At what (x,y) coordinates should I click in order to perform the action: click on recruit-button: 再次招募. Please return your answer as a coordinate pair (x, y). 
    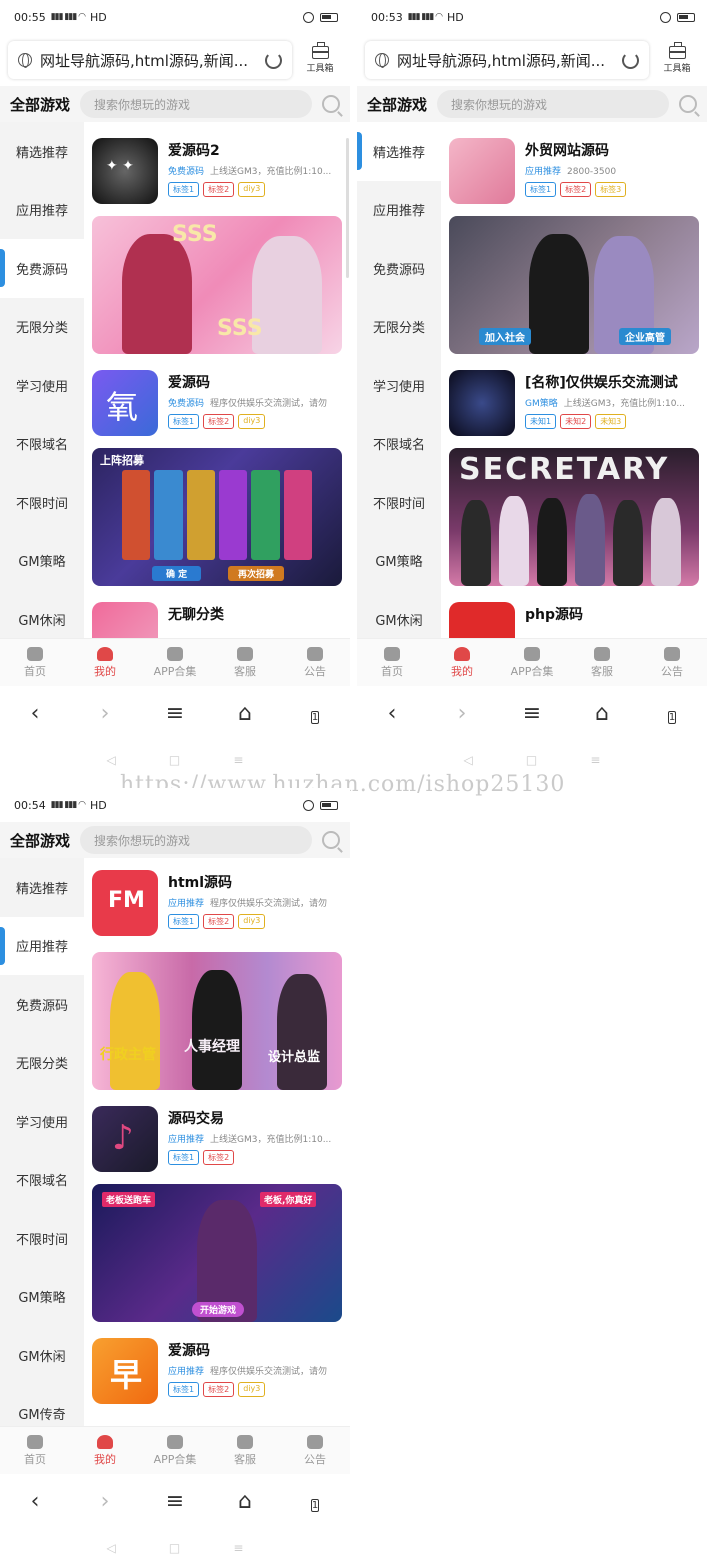
    Looking at the image, I should click on (256, 573).